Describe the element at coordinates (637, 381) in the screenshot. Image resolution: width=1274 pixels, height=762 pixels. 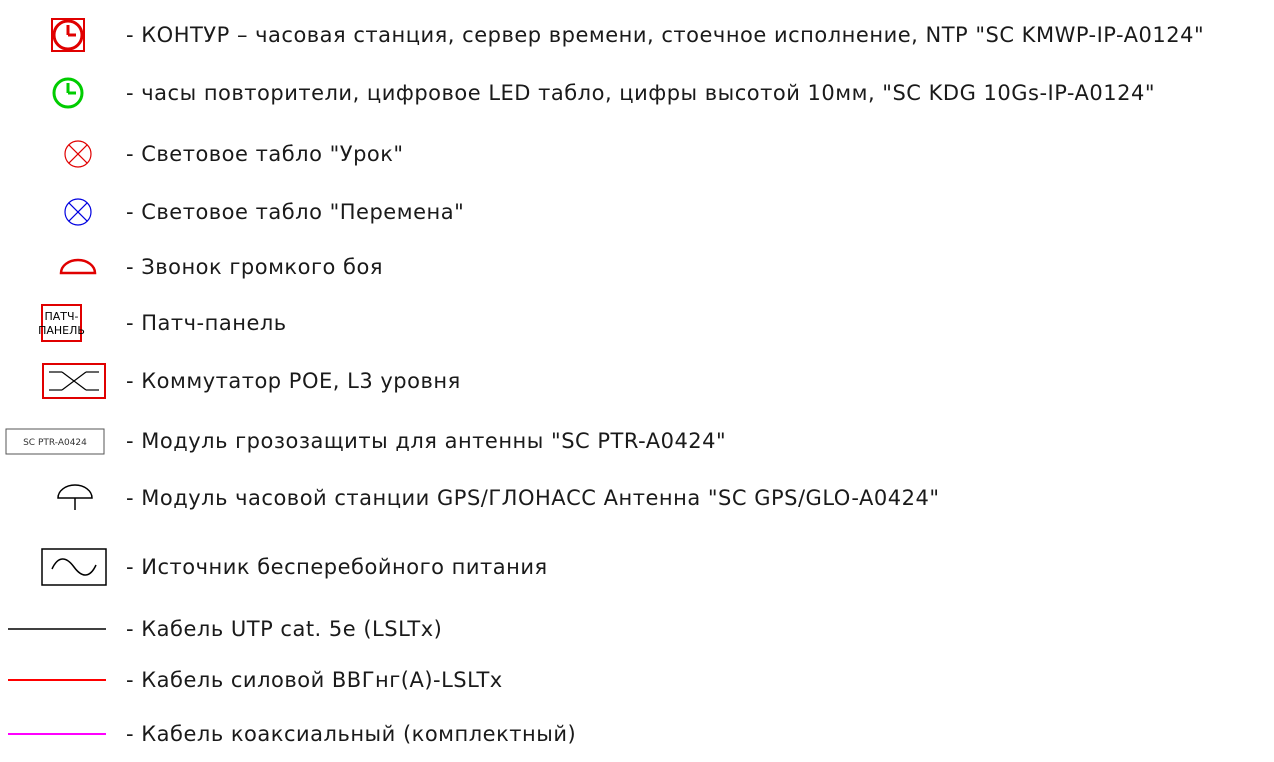
I see `legend-item-switch: - Коммутатор POE, L3 уровня` at that location.